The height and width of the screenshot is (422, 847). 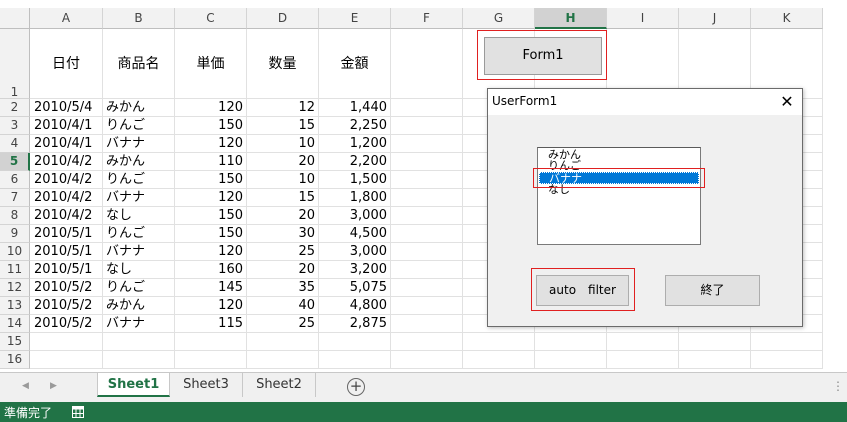 What do you see at coordinates (355, 108) in the screenshot?
I see `data-cell: 1,440` at bounding box center [355, 108].